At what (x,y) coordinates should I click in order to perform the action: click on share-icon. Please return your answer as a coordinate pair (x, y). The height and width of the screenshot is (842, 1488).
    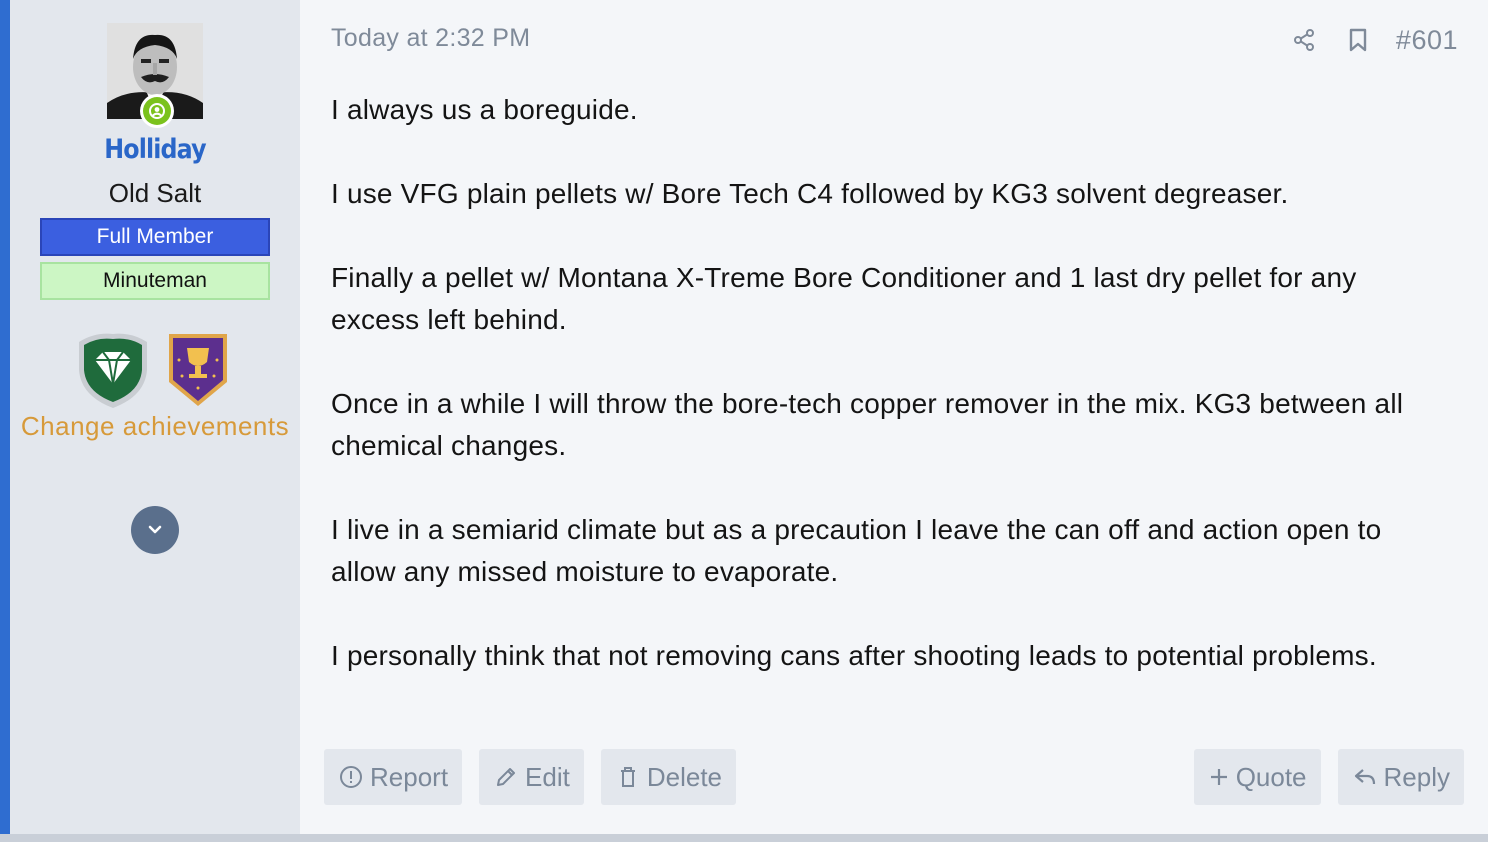
    Looking at the image, I should click on (1304, 40).